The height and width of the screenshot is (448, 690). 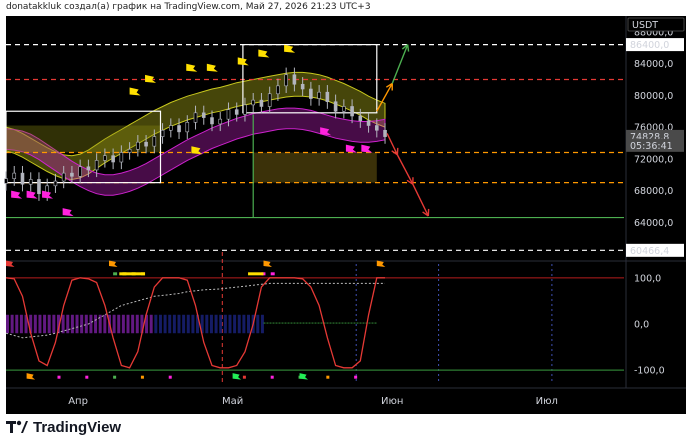 I want to click on tradingview-logo-icon, so click(x=17, y=426).